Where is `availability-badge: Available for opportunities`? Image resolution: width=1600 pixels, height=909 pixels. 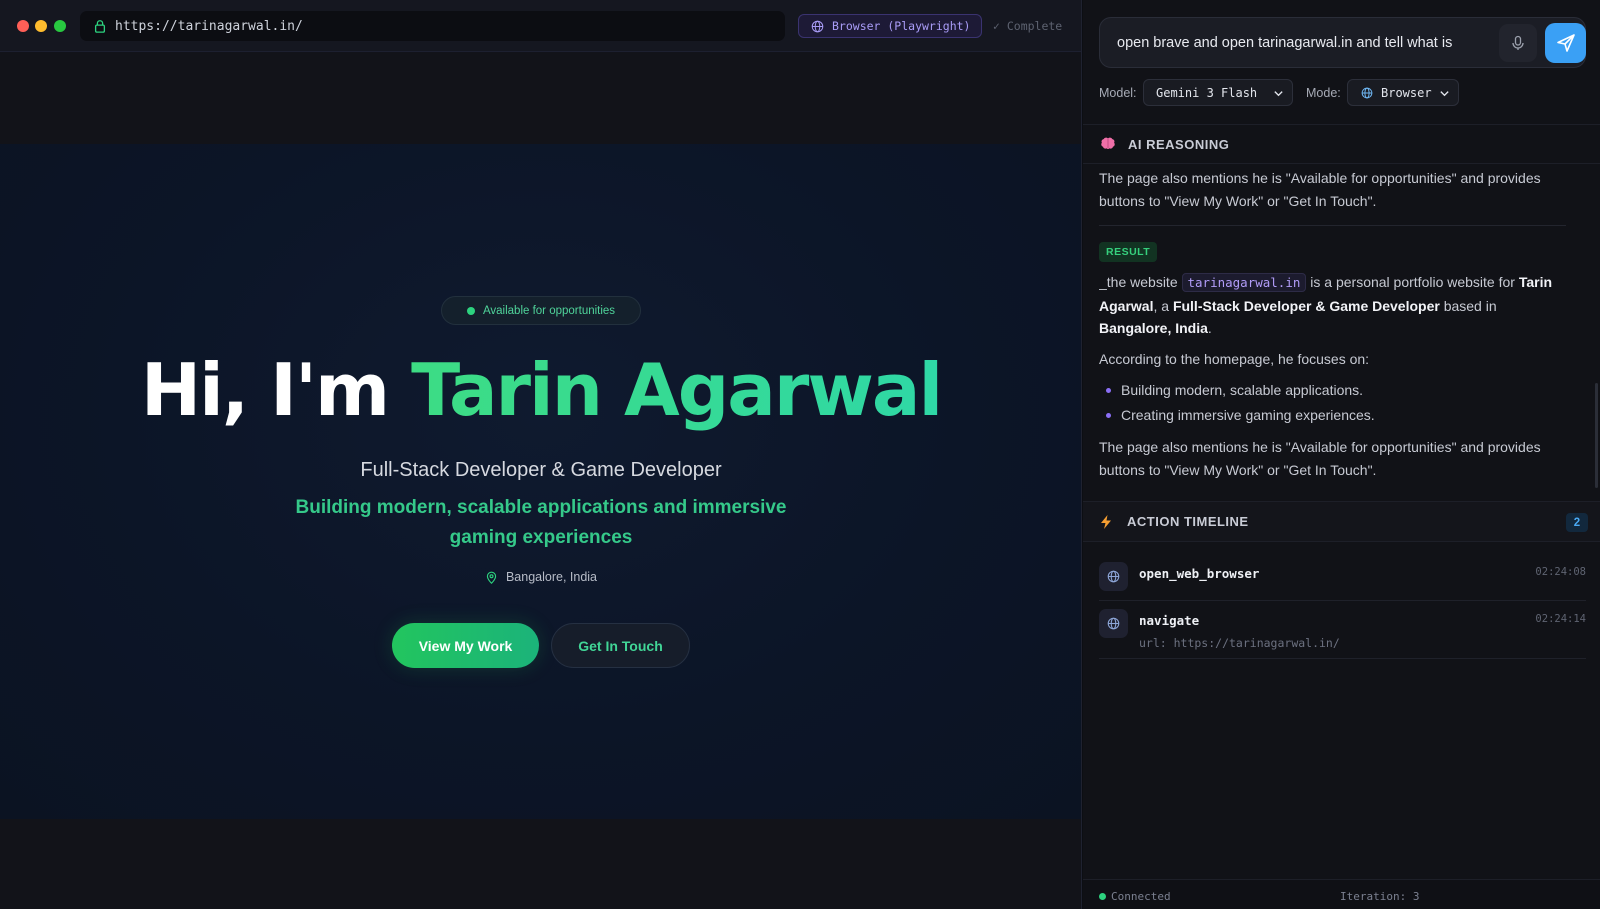
availability-badge: Available for opportunities is located at coordinates (541, 310).